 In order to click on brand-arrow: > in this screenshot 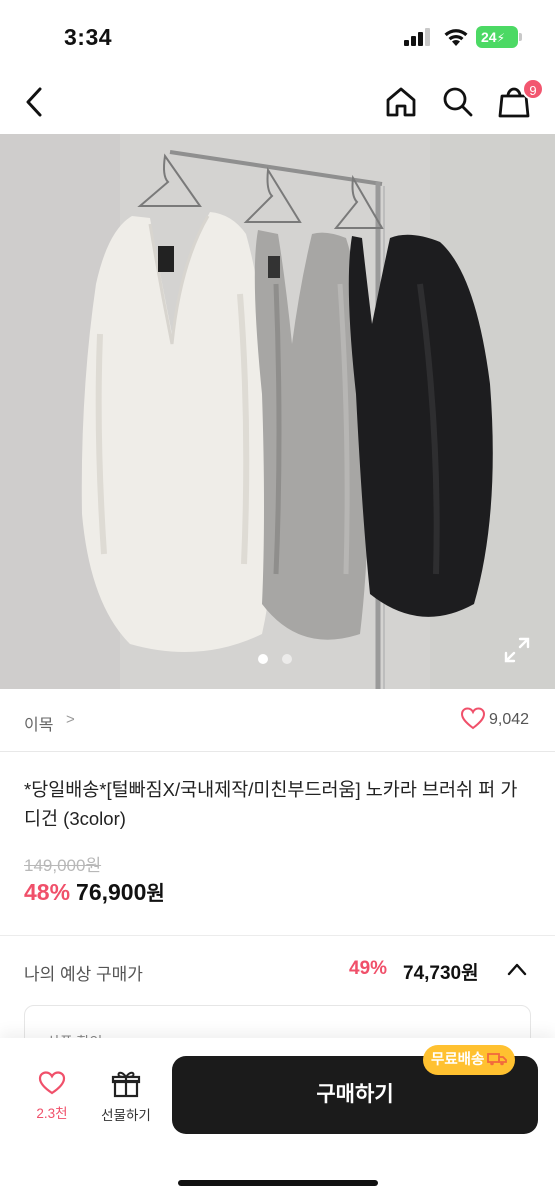, I will do `click(70, 719)`.